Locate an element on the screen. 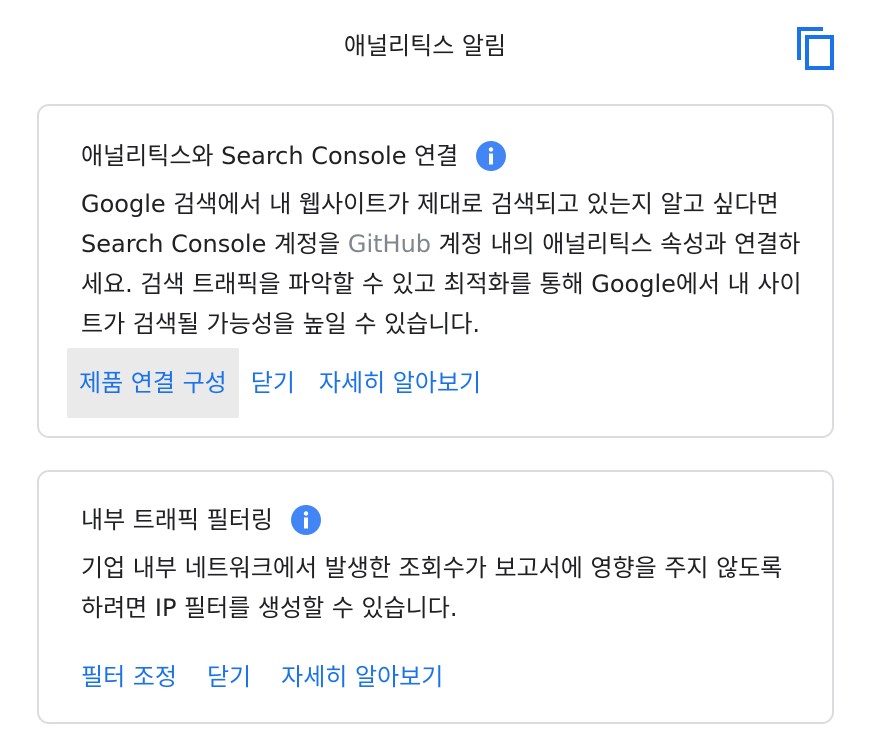 Image resolution: width=877 pixels, height=747 pixels. panel-title: 애널리틱스 알림 is located at coordinates (425, 46).